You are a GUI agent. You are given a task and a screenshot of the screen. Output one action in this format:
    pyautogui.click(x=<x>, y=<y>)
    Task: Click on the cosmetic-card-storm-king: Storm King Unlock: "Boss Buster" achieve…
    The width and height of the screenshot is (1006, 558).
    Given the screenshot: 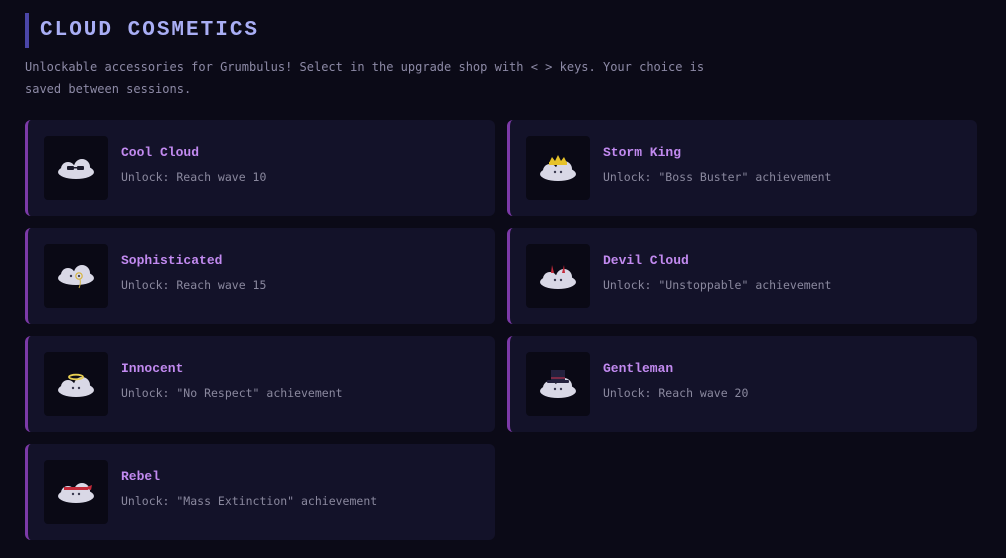 What is the action you would take?
    pyautogui.click(x=742, y=168)
    